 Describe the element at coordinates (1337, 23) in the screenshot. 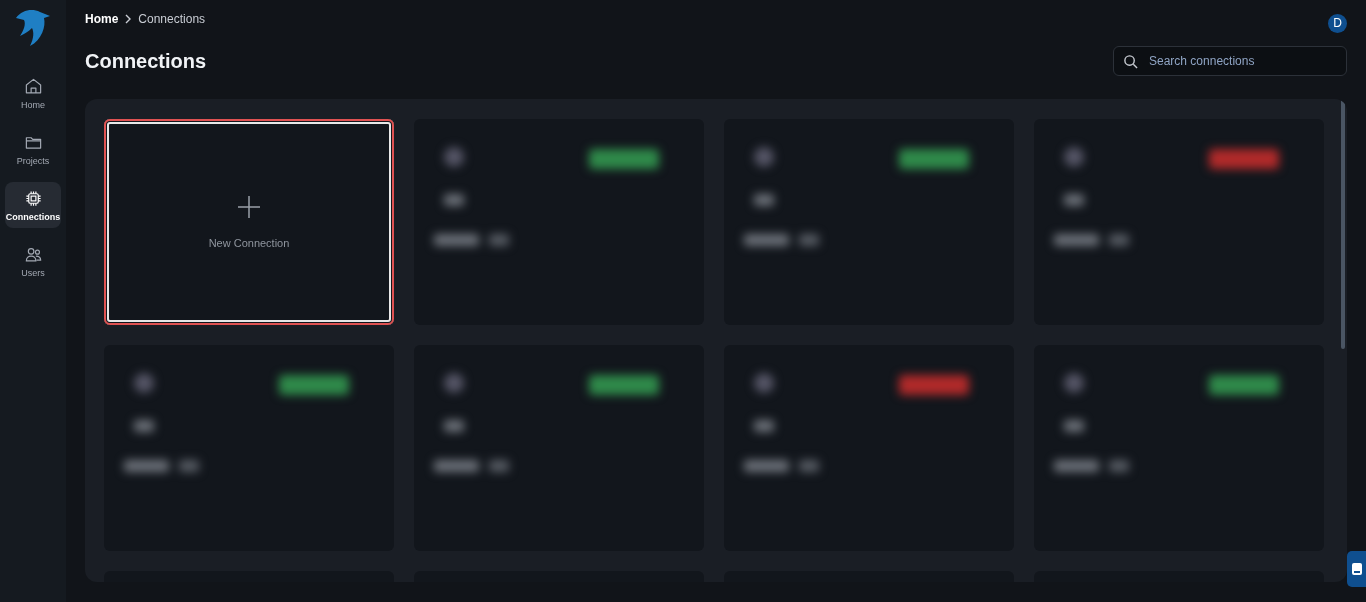

I see `user-avatar: D` at that location.